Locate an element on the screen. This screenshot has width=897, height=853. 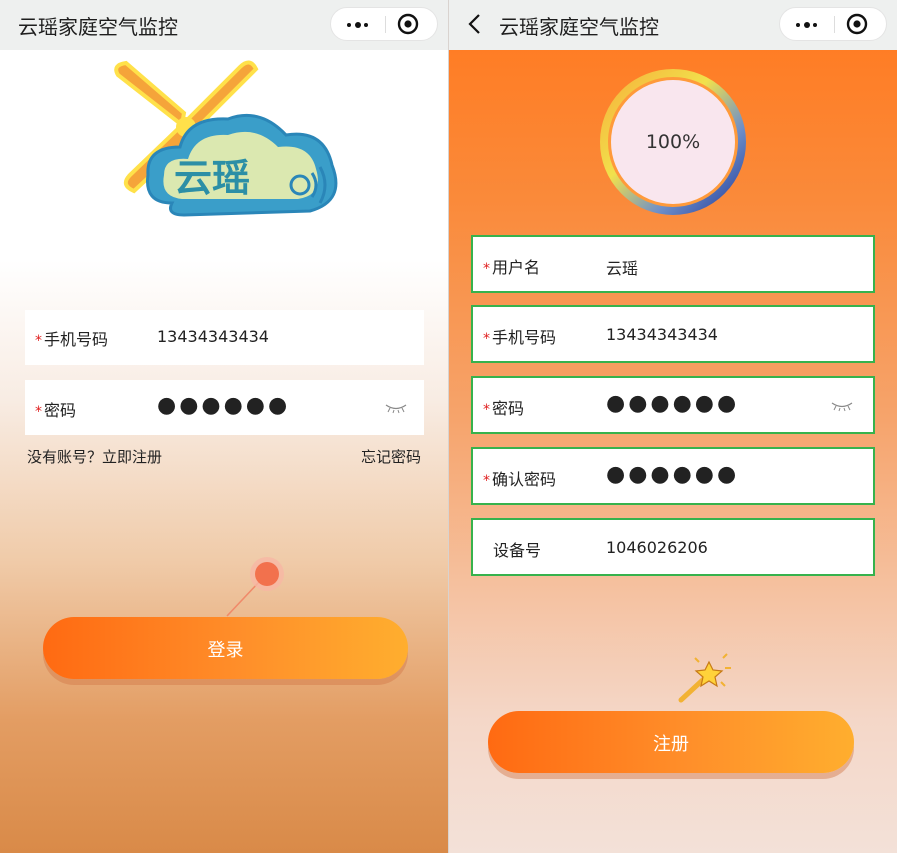
login-button: 登录 is located at coordinates (225, 648).